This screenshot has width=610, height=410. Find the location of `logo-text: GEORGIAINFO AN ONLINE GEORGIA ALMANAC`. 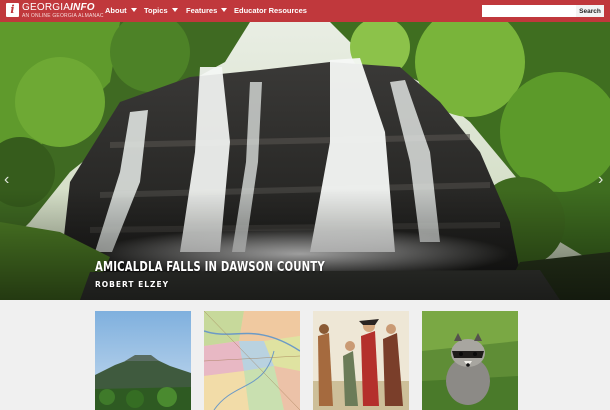

logo-text: GEORGIAINFO AN ONLINE GEORGIA ALMANAC is located at coordinates (63, 11).